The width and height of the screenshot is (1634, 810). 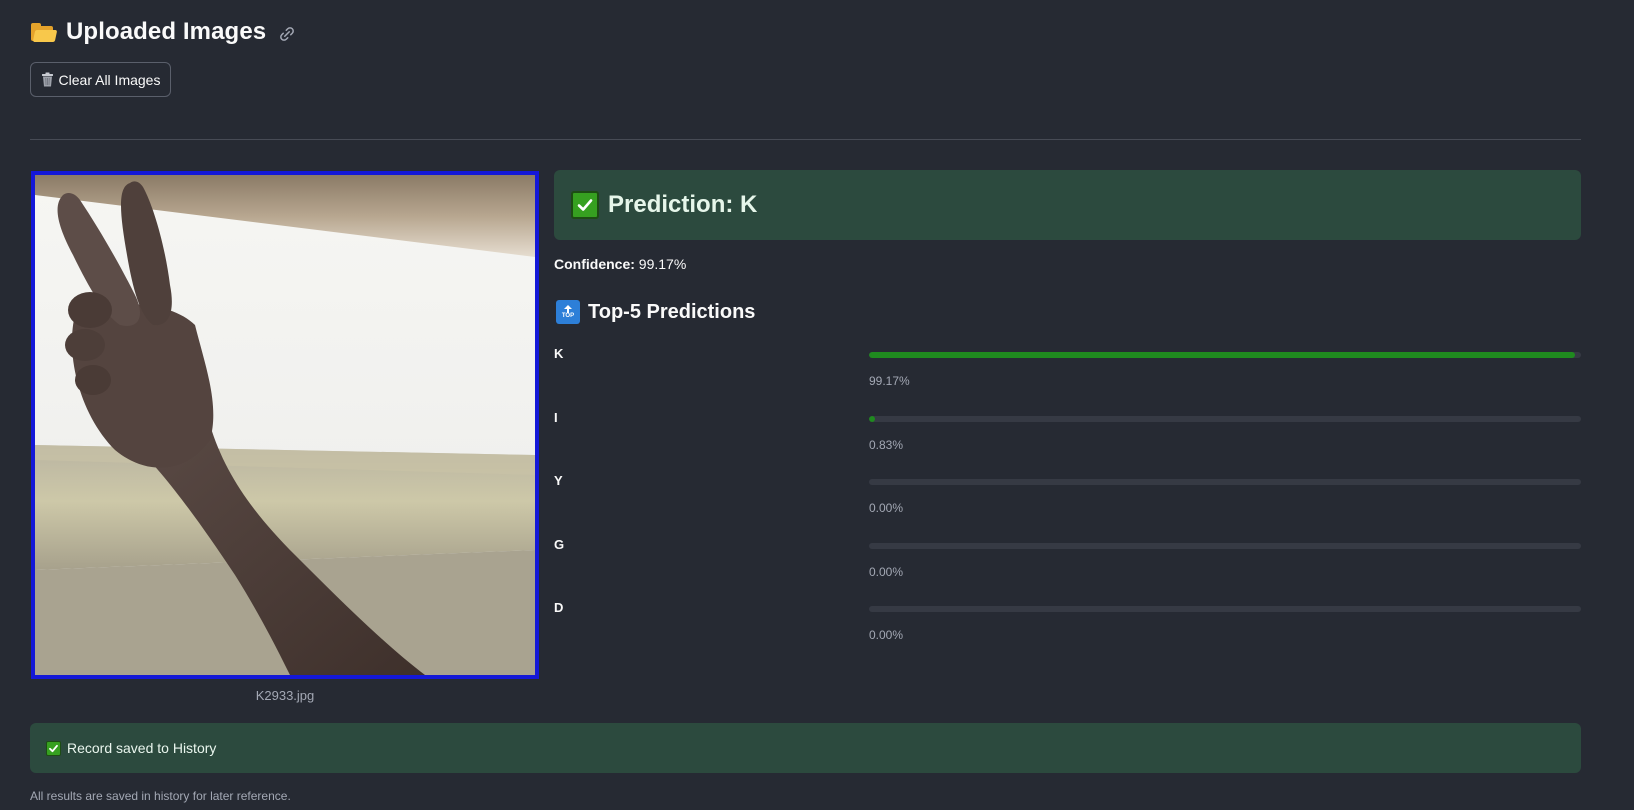 I want to click on folder-icon, so click(x=44, y=32).